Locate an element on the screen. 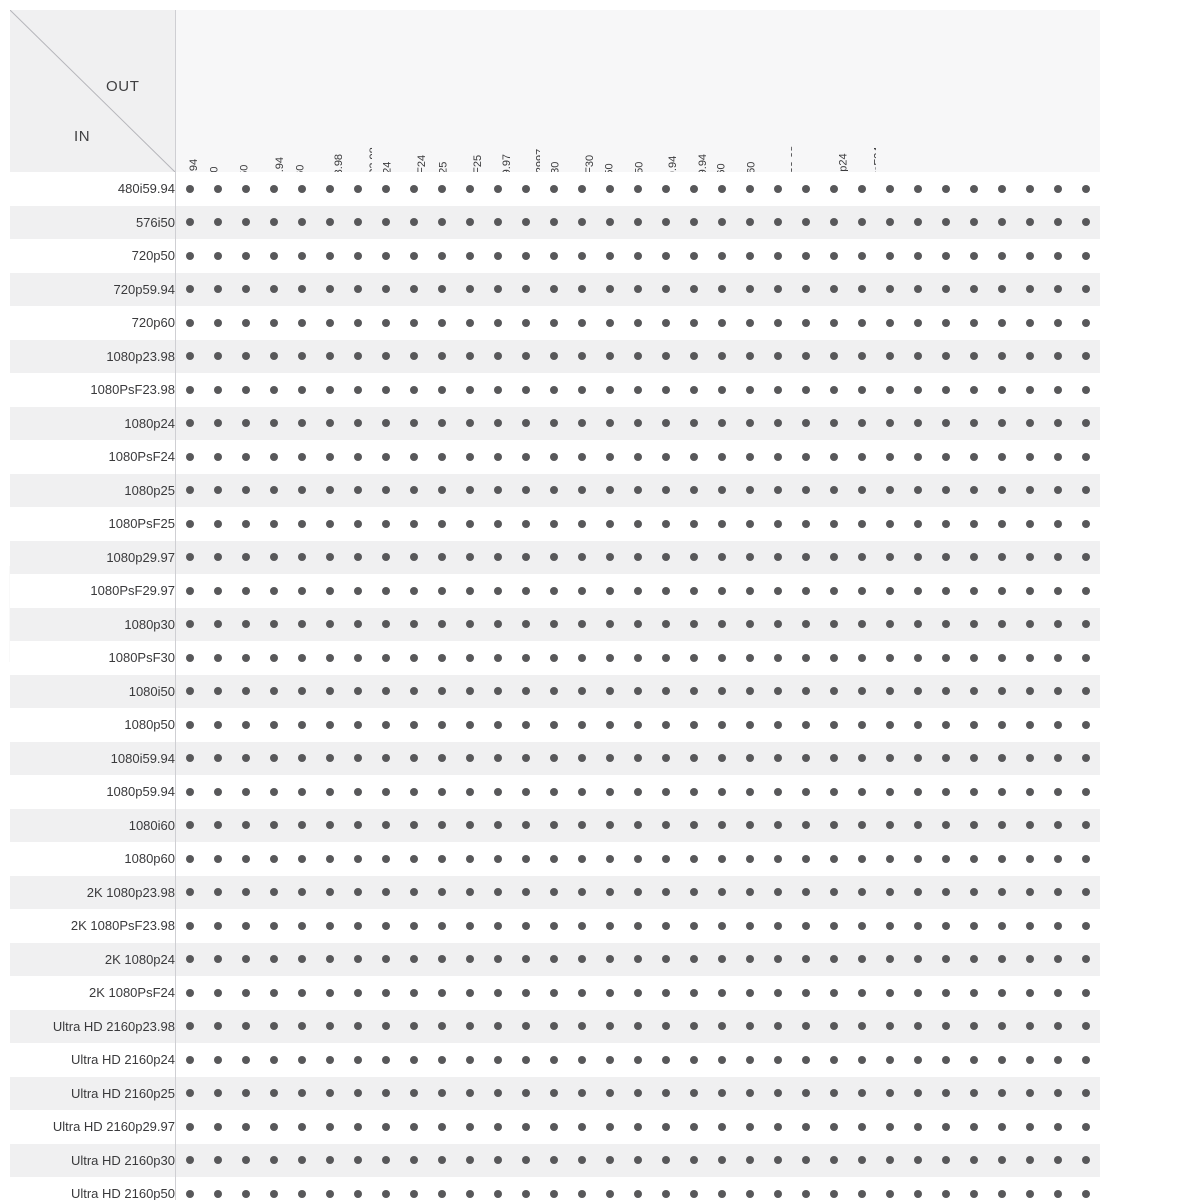 Image resolution: width=1200 pixels, height=1200 pixels. table-row: 1080PsF23.98 is located at coordinates (555, 390).